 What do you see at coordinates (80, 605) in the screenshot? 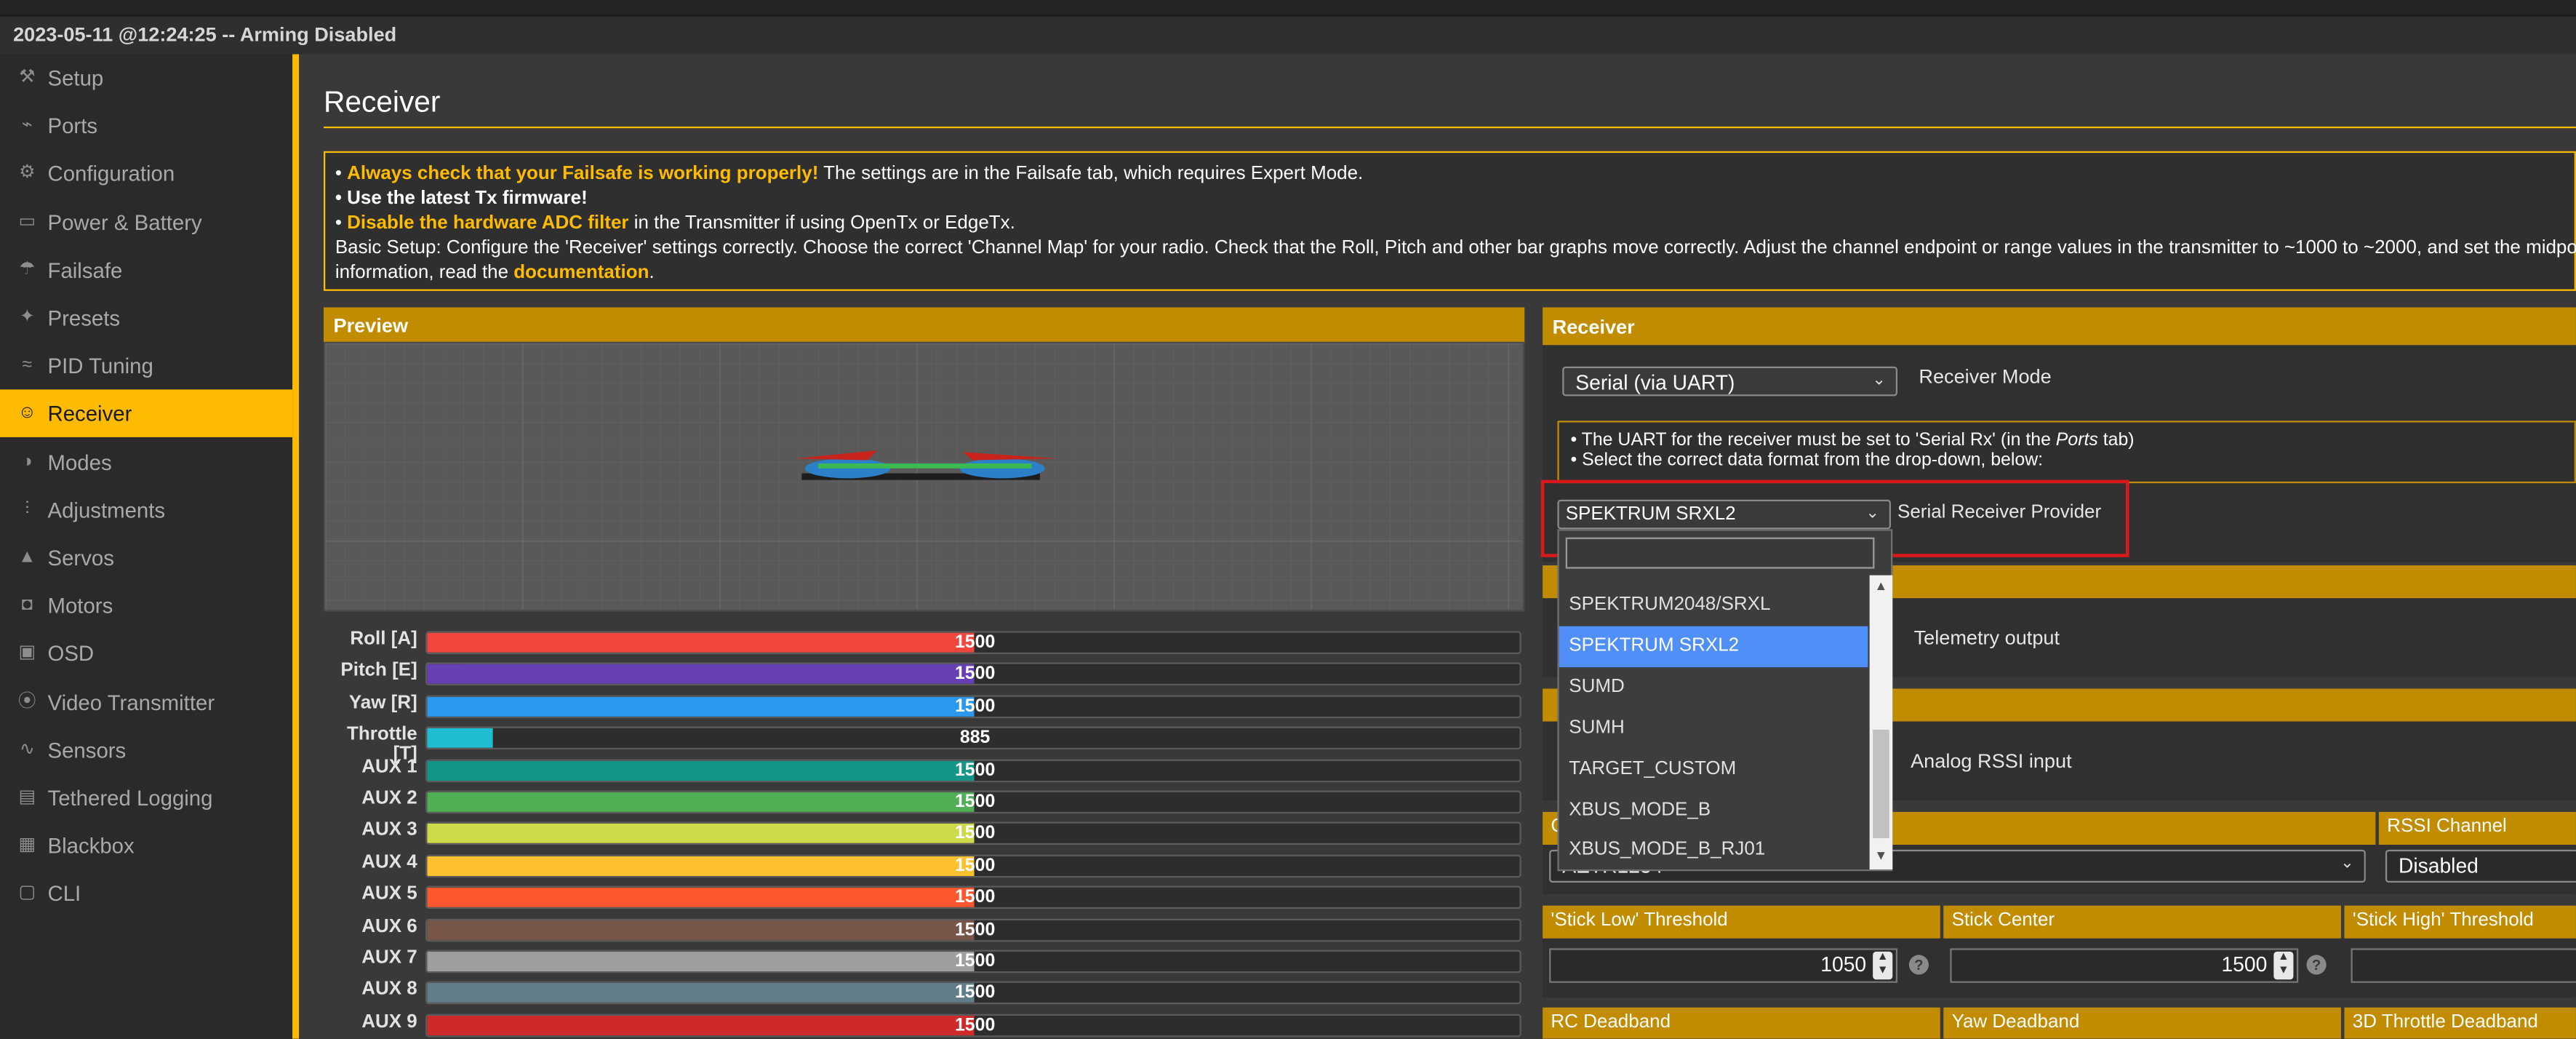
I see `sidebar-item-label: Motors` at bounding box center [80, 605].